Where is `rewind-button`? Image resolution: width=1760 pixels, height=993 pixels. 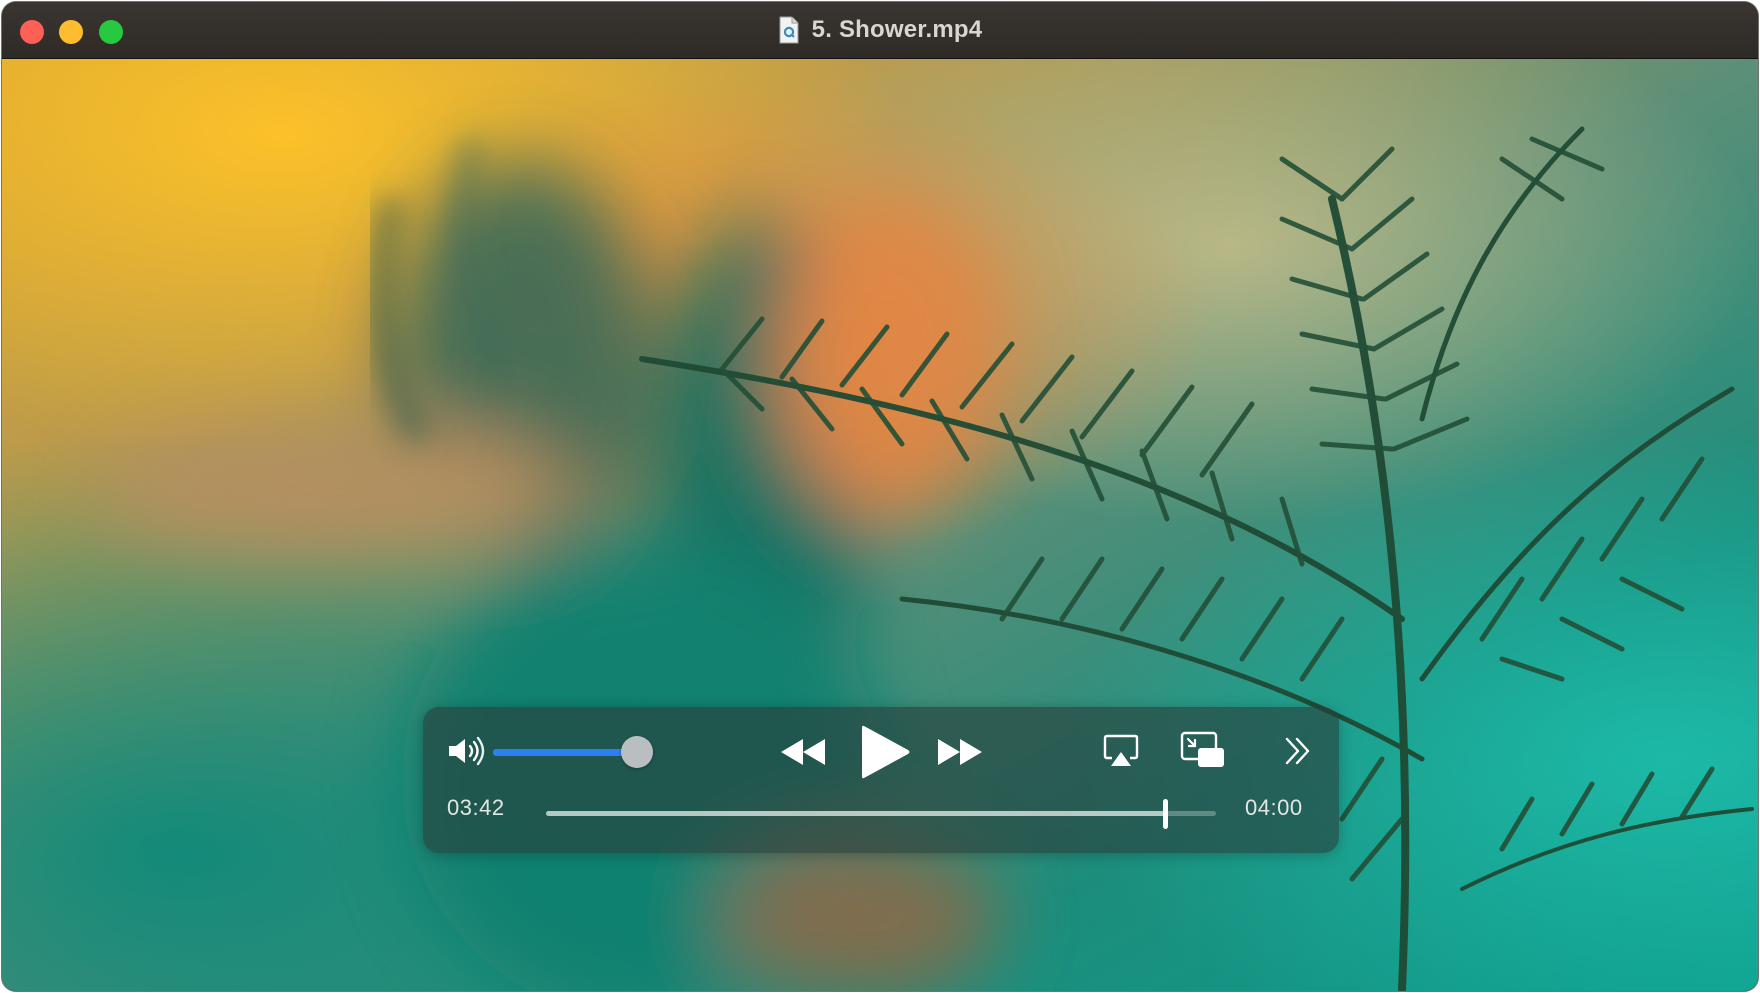 rewind-button is located at coordinates (803, 752).